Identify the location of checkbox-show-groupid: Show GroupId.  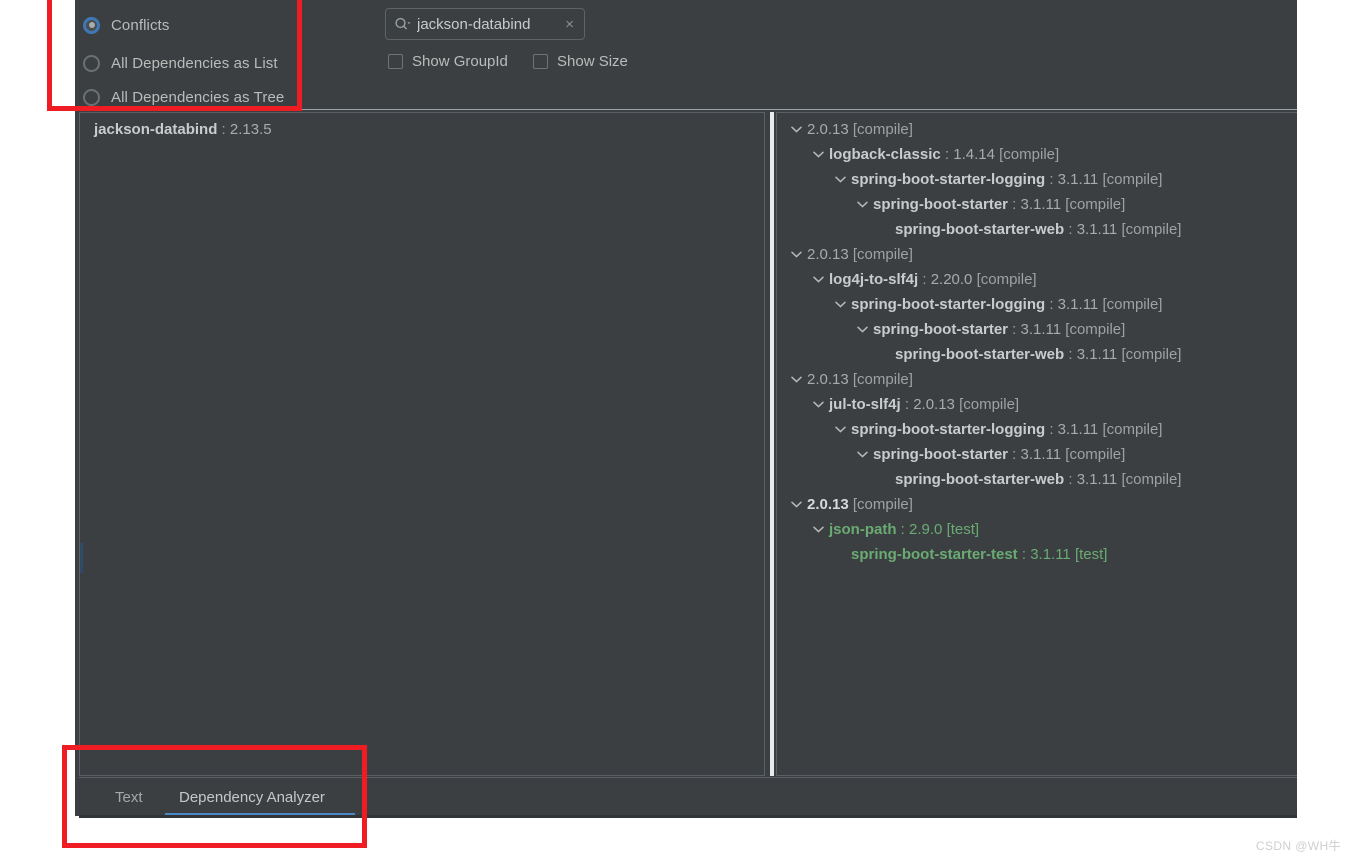
(448, 61).